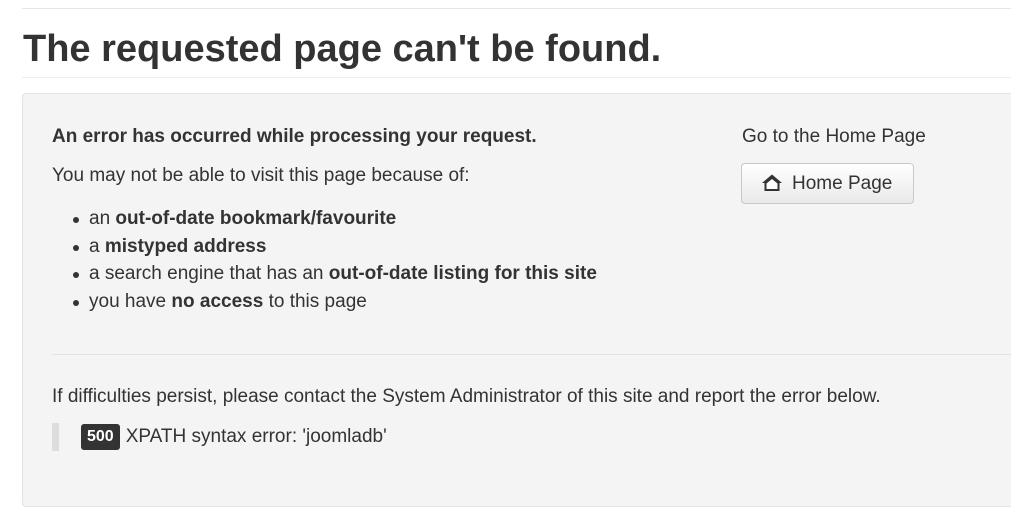 Image resolution: width=1011 pixels, height=515 pixels. I want to click on error-blockquote: 500 XPATH syntax error: 'joomladb', so click(219, 437).